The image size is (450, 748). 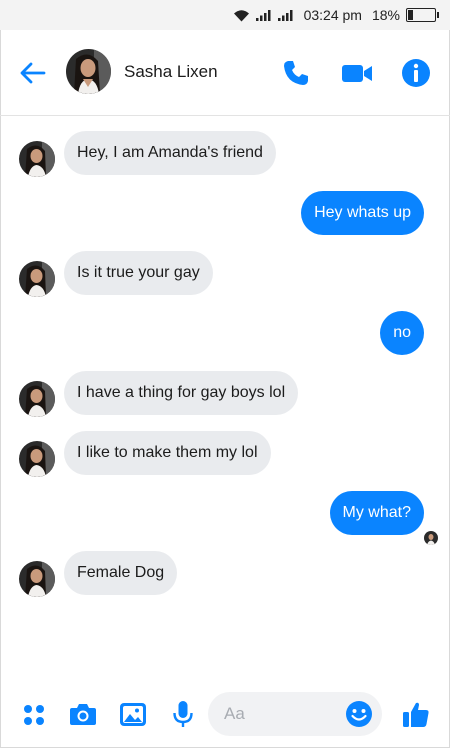 I want to click on status-time: 03:24 pm, so click(x=332, y=15).